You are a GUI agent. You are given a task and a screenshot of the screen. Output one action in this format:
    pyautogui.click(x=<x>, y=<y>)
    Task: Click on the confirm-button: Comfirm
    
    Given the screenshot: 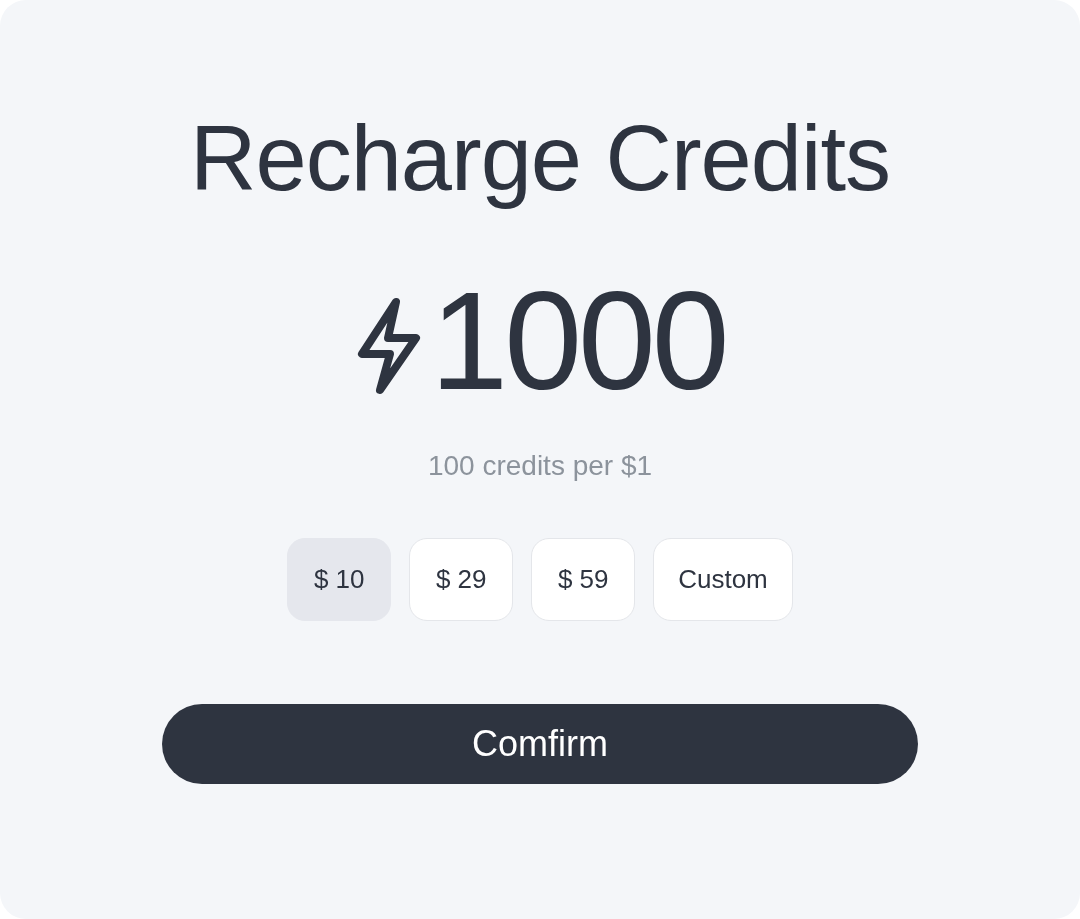 What is the action you would take?
    pyautogui.click(x=540, y=744)
    